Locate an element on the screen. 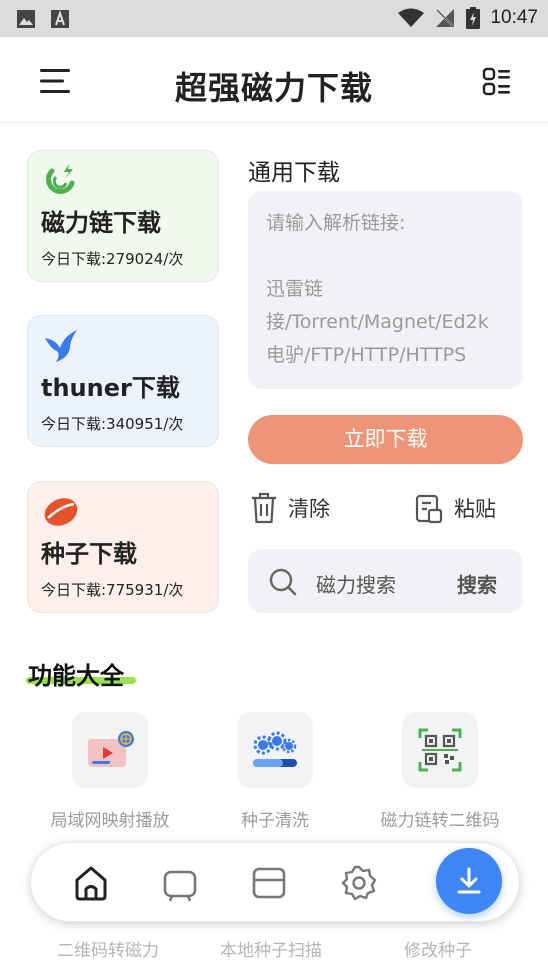 This screenshot has height=979, width=548. gear-icon is located at coordinates (359, 883).